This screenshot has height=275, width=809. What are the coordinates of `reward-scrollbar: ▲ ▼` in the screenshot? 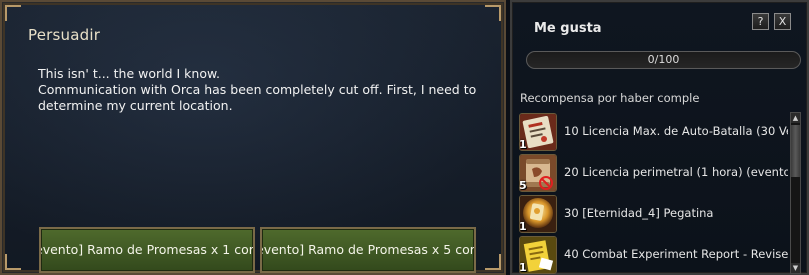 It's located at (795, 193).